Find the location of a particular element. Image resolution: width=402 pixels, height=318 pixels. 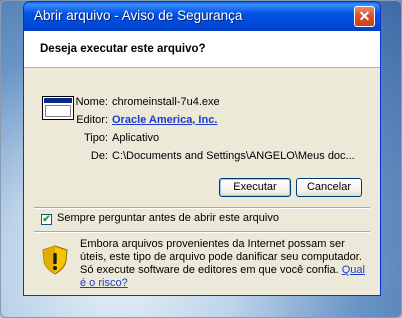

publisher-link: Oracle America, Inc. is located at coordinates (164, 120).